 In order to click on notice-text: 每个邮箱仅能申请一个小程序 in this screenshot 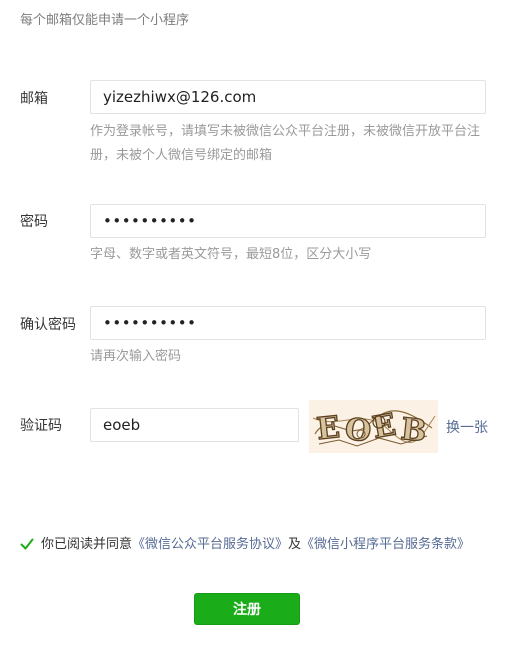, I will do `click(105, 20)`.